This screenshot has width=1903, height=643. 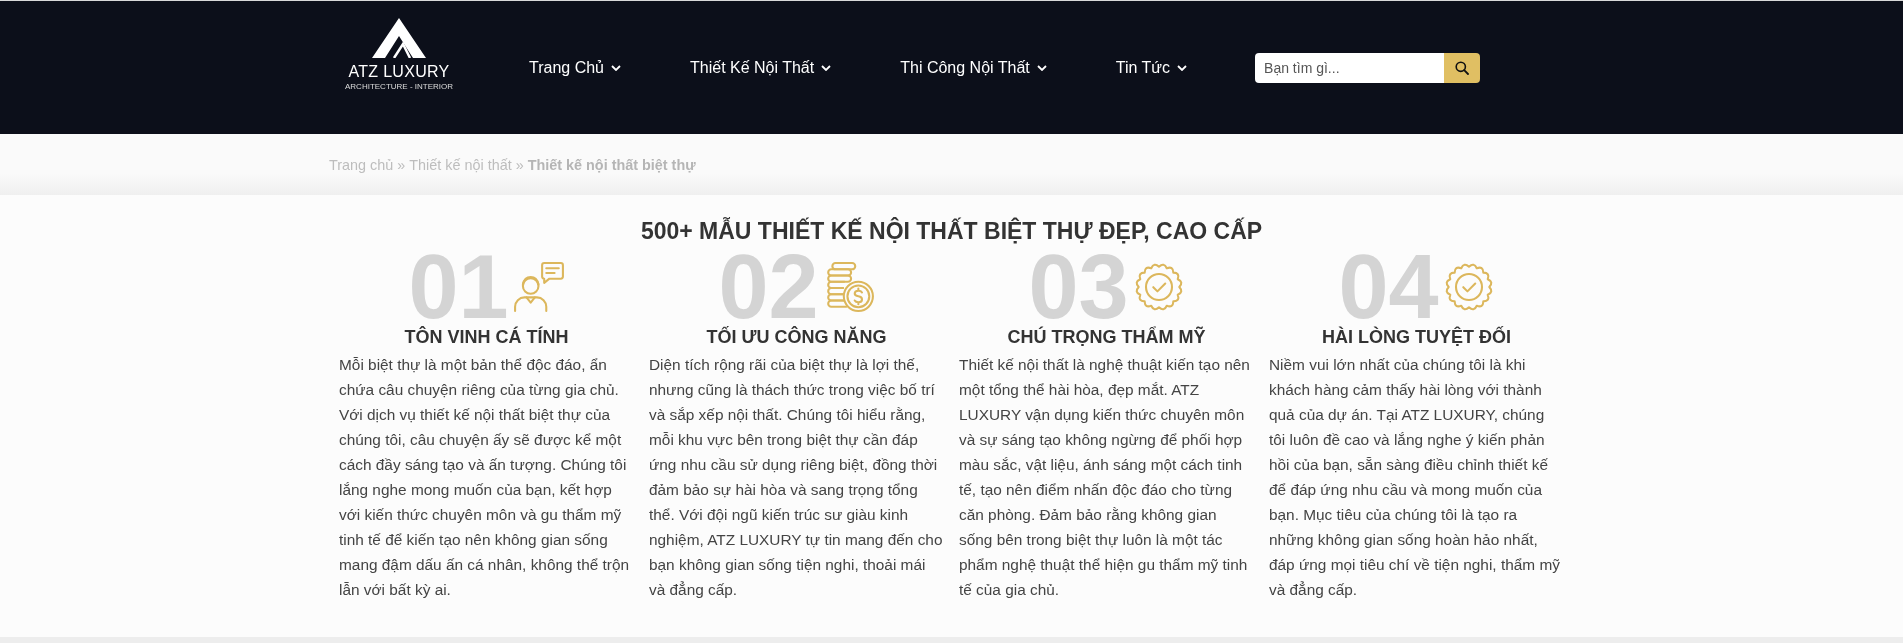 What do you see at coordinates (538, 287) in the screenshot?
I see `person-speech-bubble-icon` at bounding box center [538, 287].